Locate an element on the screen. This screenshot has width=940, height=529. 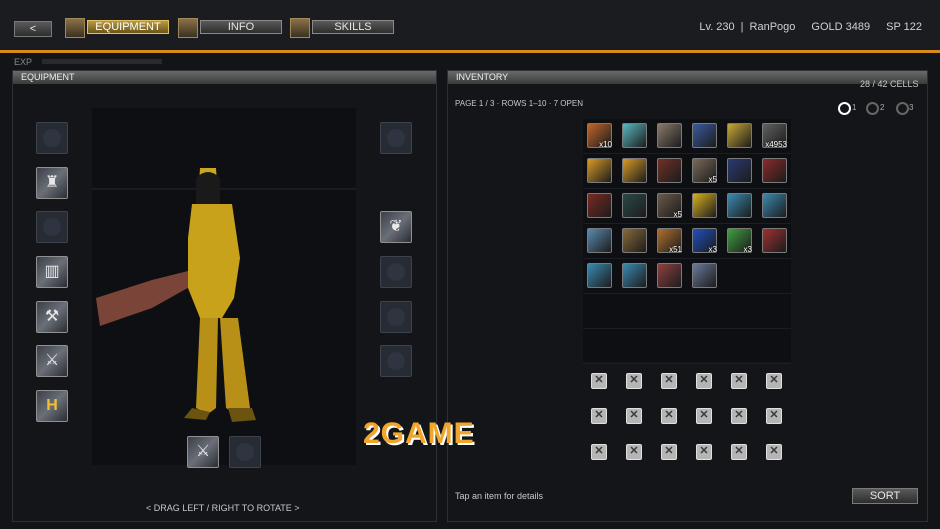
page-dot-2-label: 2 is located at coordinates (882, 107).